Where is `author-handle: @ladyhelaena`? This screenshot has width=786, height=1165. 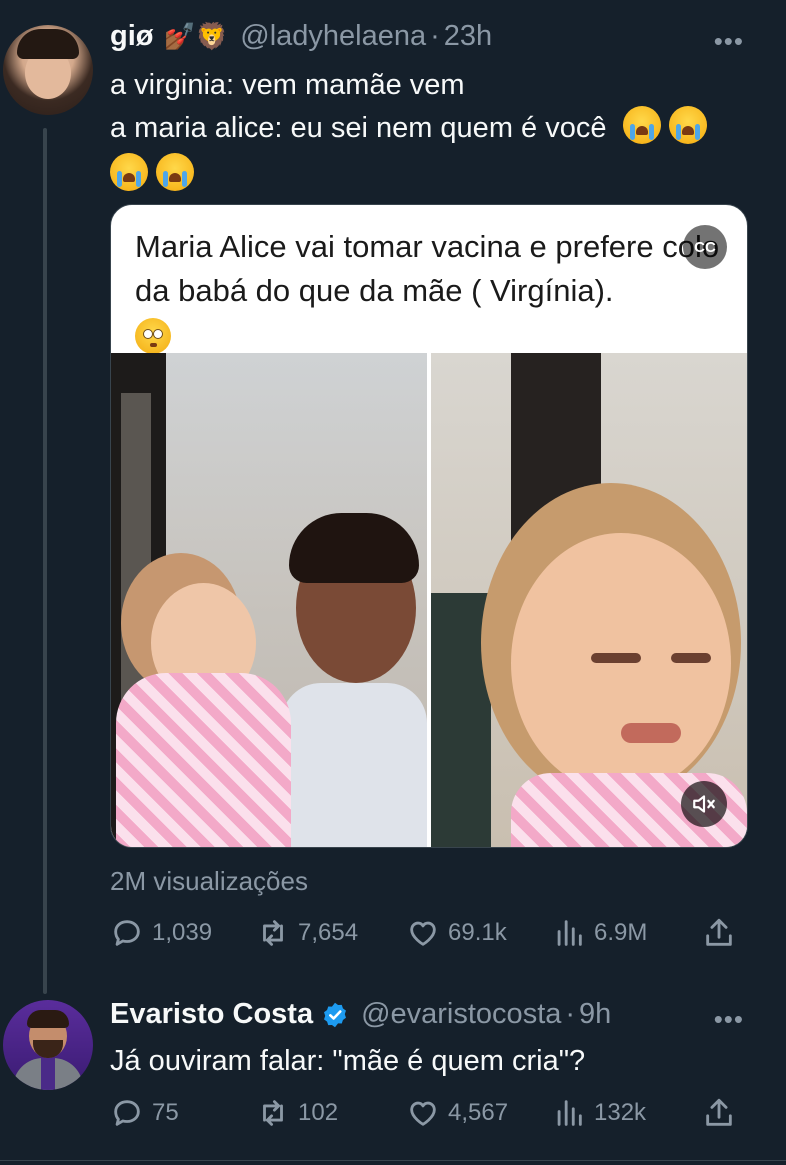 author-handle: @ladyhelaena is located at coordinates (333, 36).